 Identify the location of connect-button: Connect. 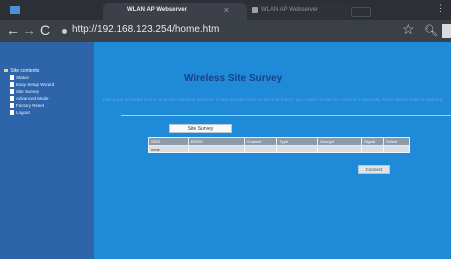
(374, 169).